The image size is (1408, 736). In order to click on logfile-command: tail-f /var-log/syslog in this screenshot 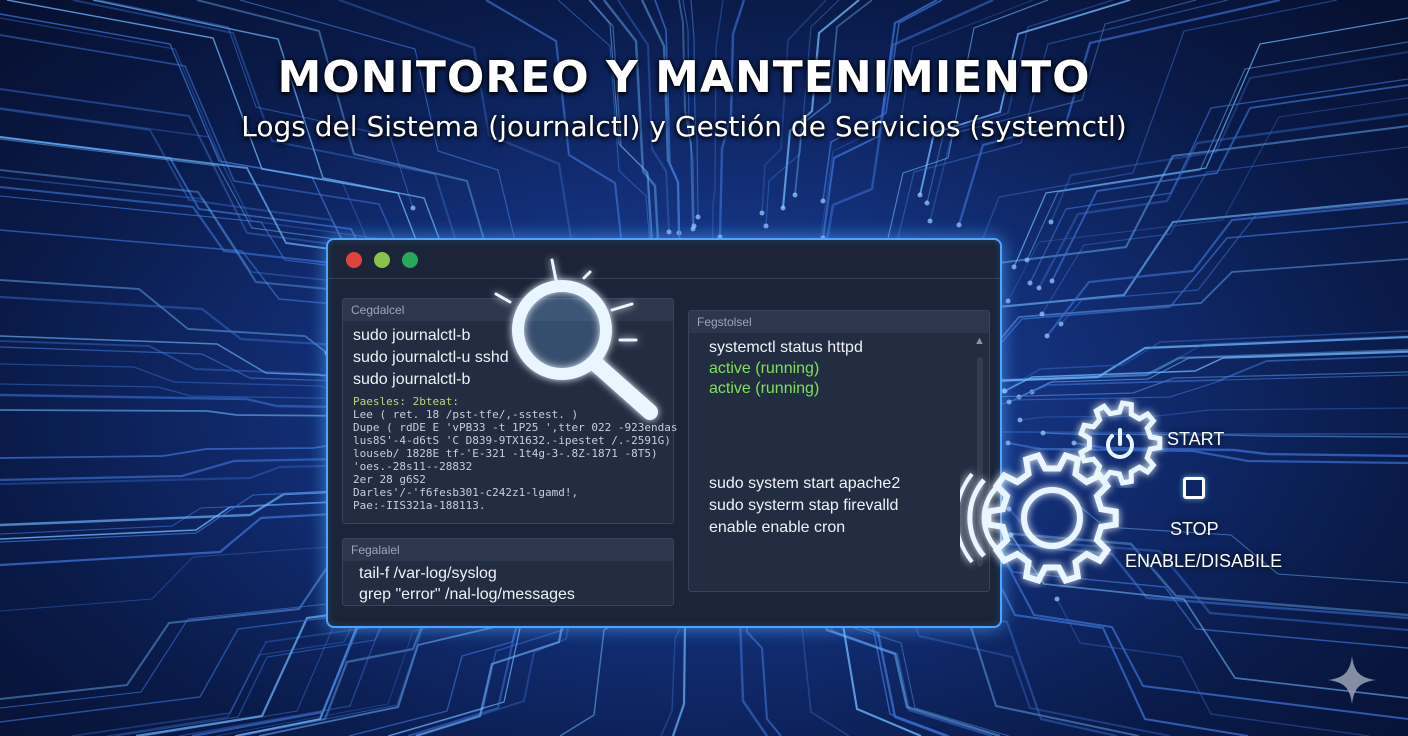, I will do `click(428, 573)`.